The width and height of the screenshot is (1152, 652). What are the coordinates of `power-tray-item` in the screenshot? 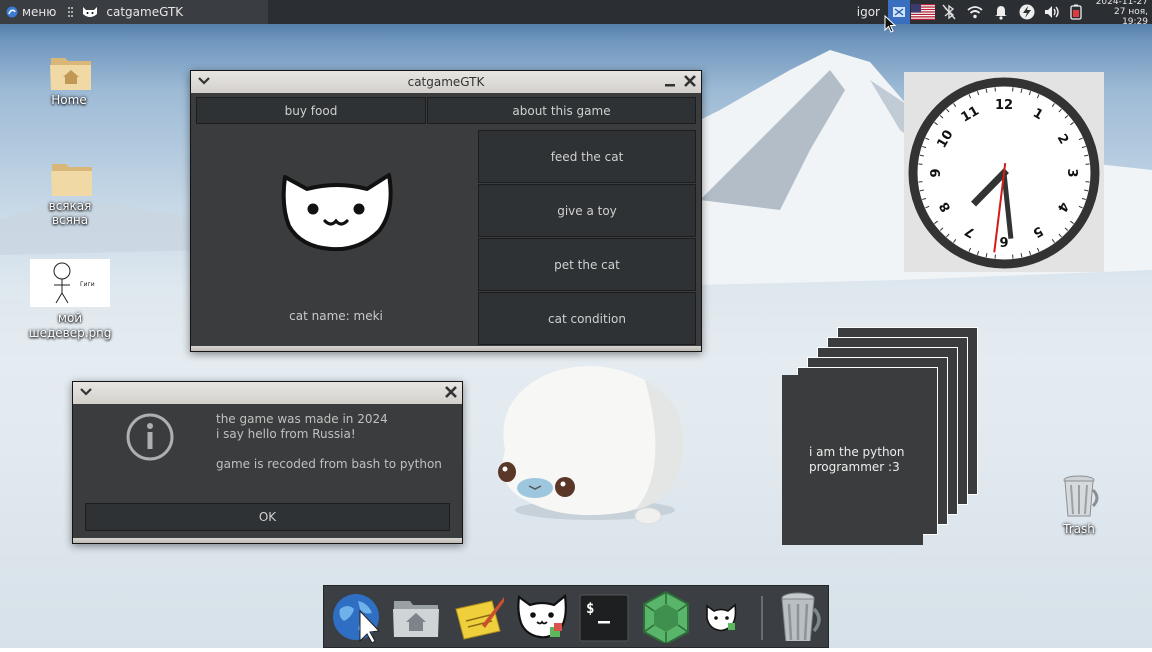 It's located at (1027, 12).